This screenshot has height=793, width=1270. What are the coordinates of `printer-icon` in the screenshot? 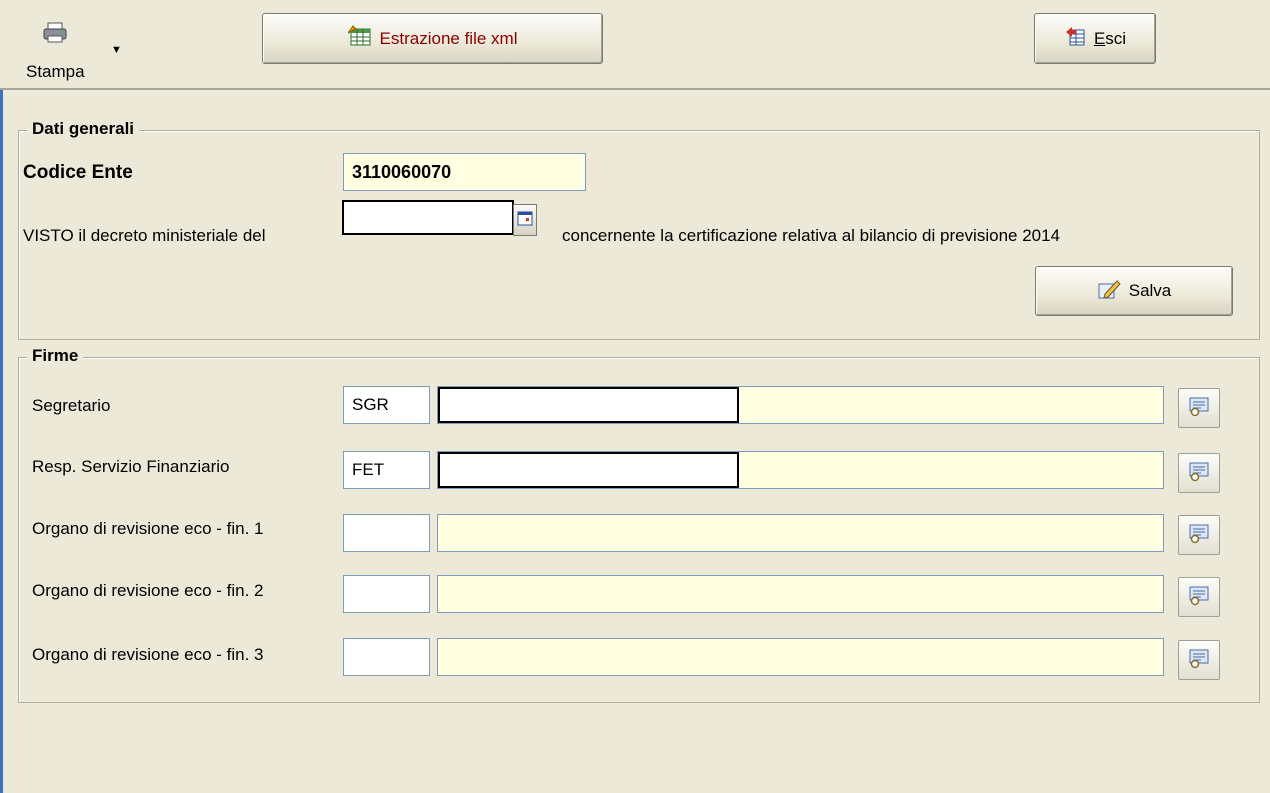 It's located at (55, 35).